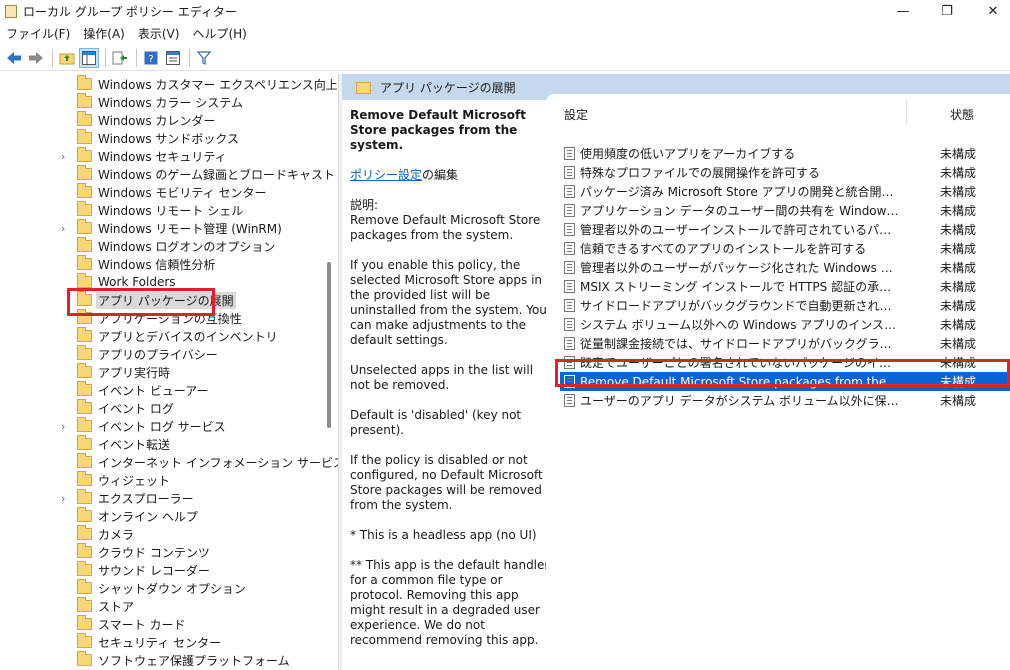  I want to click on tree-item: › Windows セキュリティ, so click(161, 156).